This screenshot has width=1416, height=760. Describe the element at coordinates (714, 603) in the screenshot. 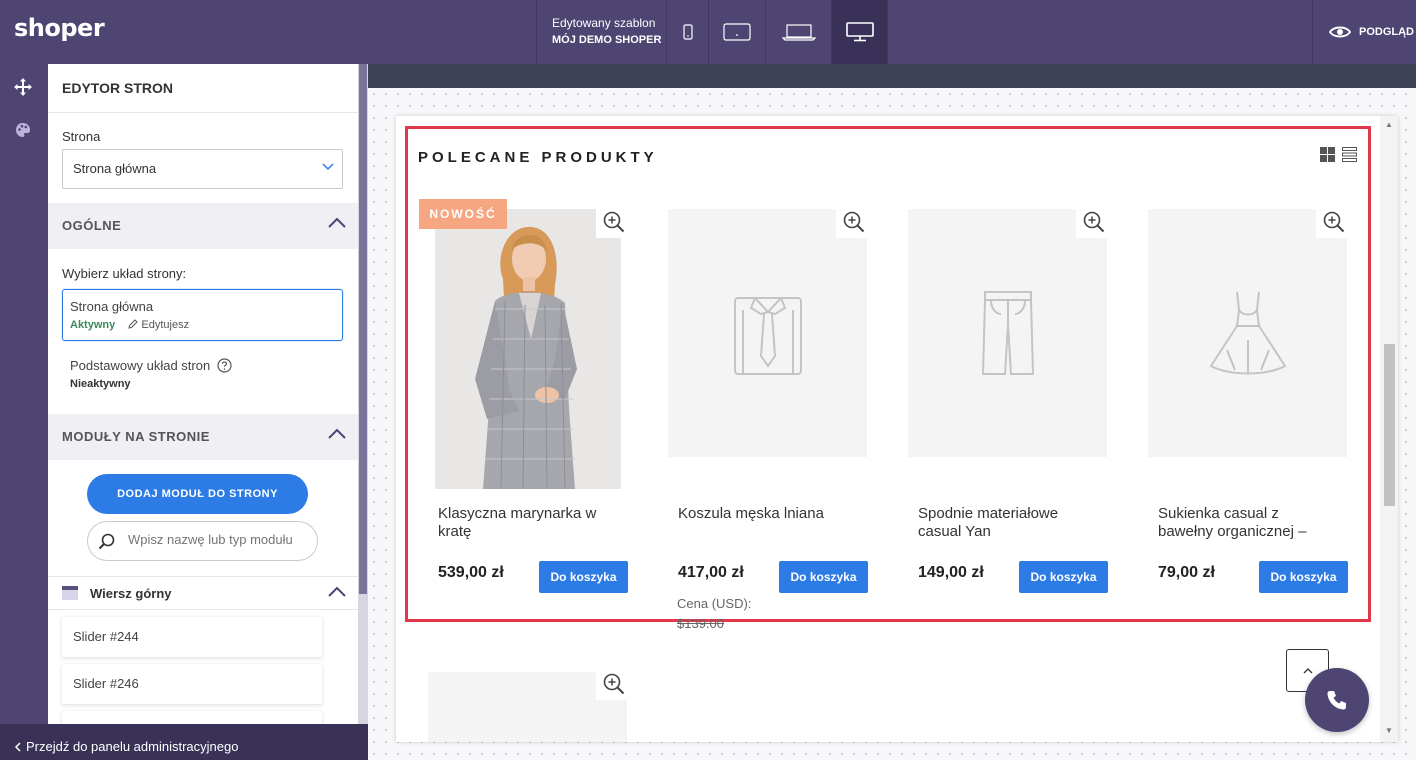

I see `usd-price-label: Cena (USD):` at that location.